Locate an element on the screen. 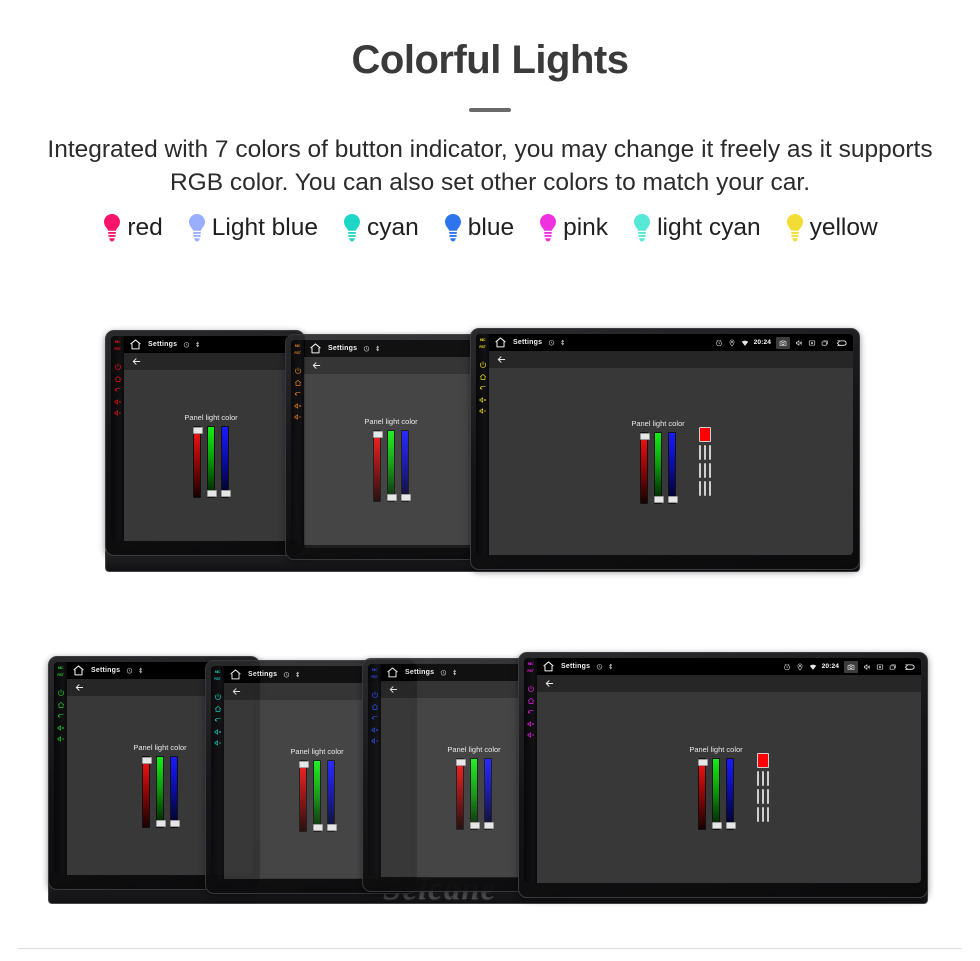  device-orange: MIC RST Settings Panel light color is located at coordinates (385, 447).